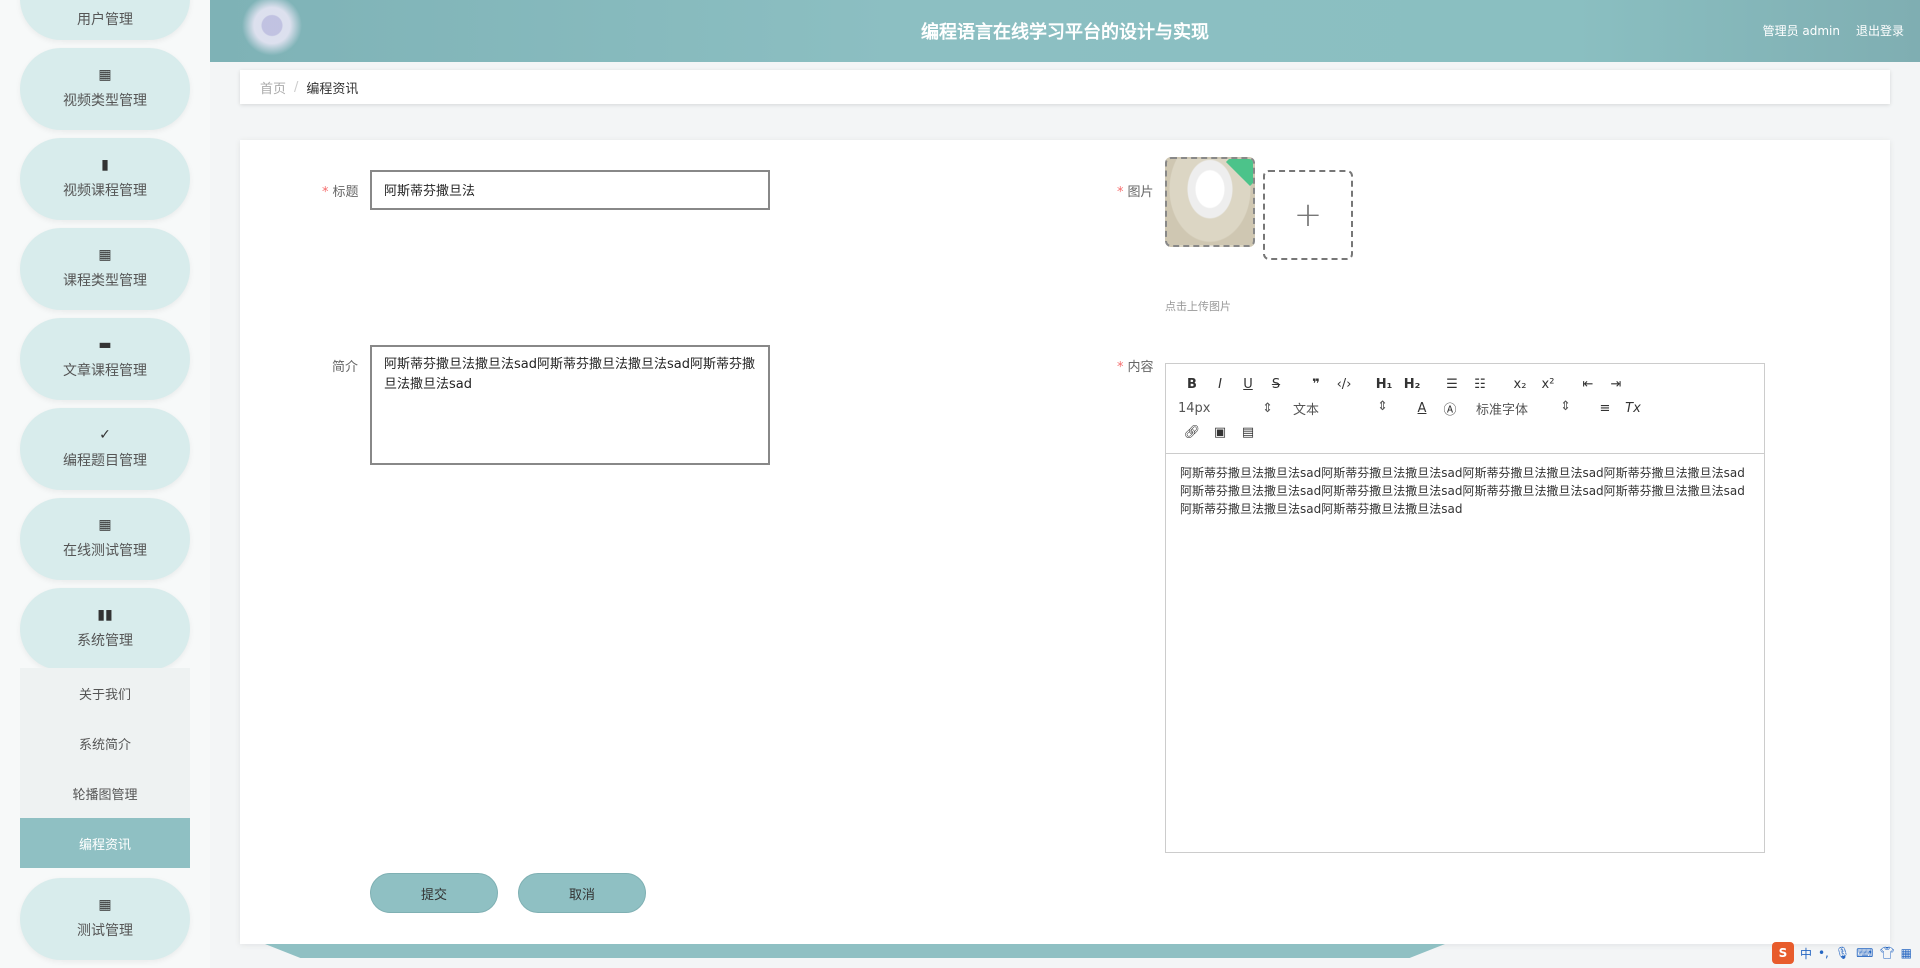 This screenshot has height=968, width=1920. Describe the element at coordinates (582, 893) in the screenshot. I see `cancel-button: 取消` at that location.